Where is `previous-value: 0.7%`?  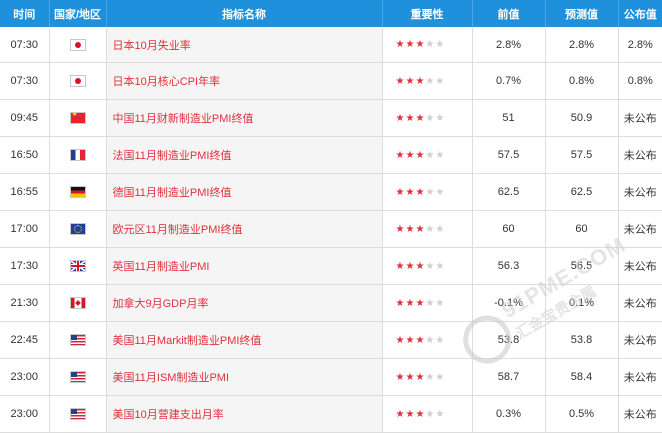
previous-value: 0.7% is located at coordinates (509, 81).